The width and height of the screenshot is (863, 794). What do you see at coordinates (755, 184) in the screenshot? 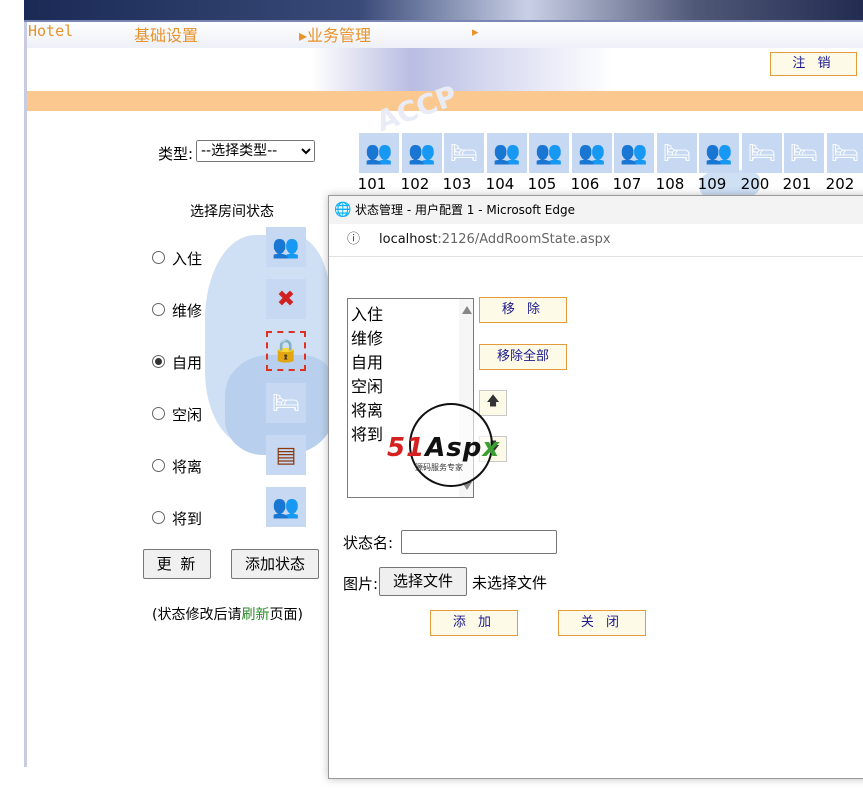
I see `room-number: 200` at bounding box center [755, 184].